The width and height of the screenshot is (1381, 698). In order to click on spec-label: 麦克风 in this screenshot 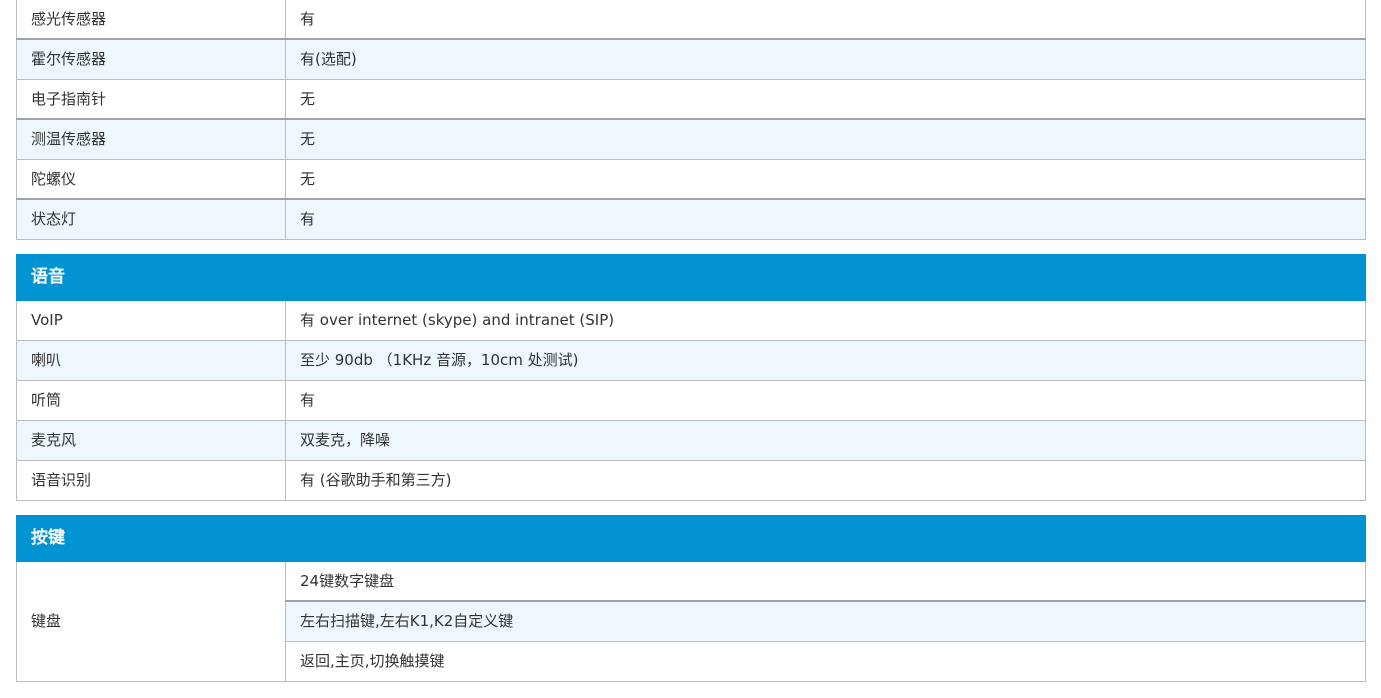, I will do `click(151, 440)`.